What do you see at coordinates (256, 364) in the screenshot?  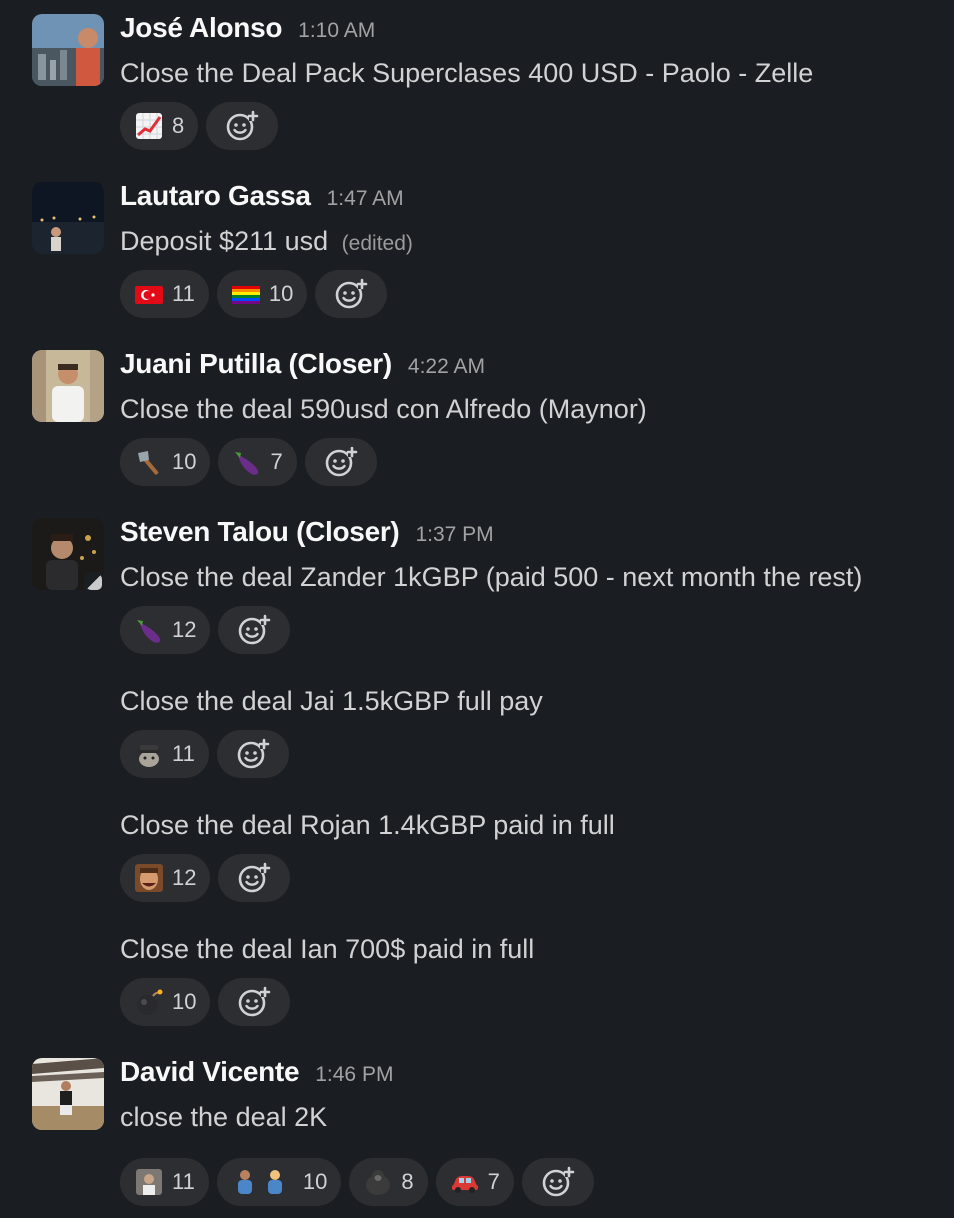 I see `author-name: Juani Putilla (Closer)` at bounding box center [256, 364].